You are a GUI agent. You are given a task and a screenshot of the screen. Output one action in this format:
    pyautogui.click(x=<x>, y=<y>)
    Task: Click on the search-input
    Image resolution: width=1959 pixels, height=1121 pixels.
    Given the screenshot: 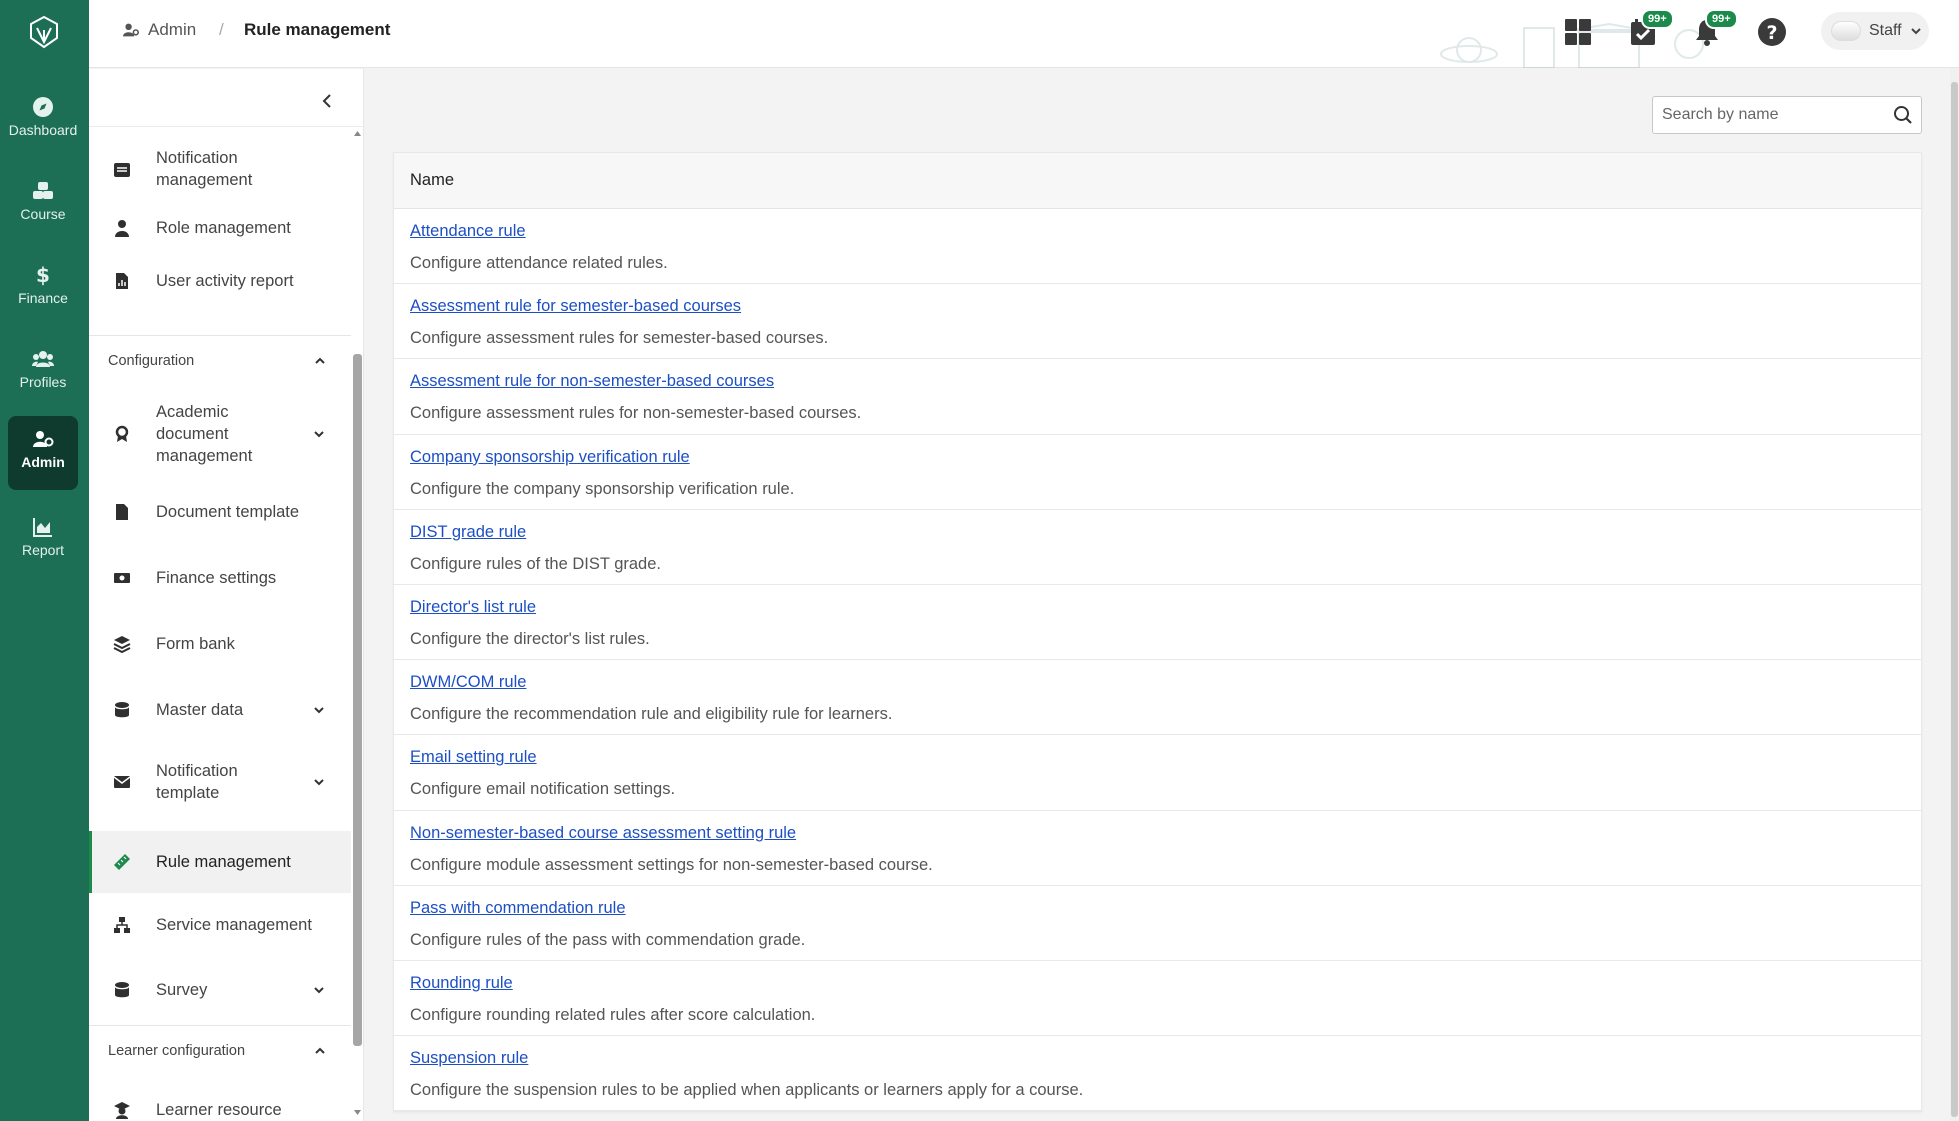 What is the action you would take?
    pyautogui.click(x=1787, y=115)
    